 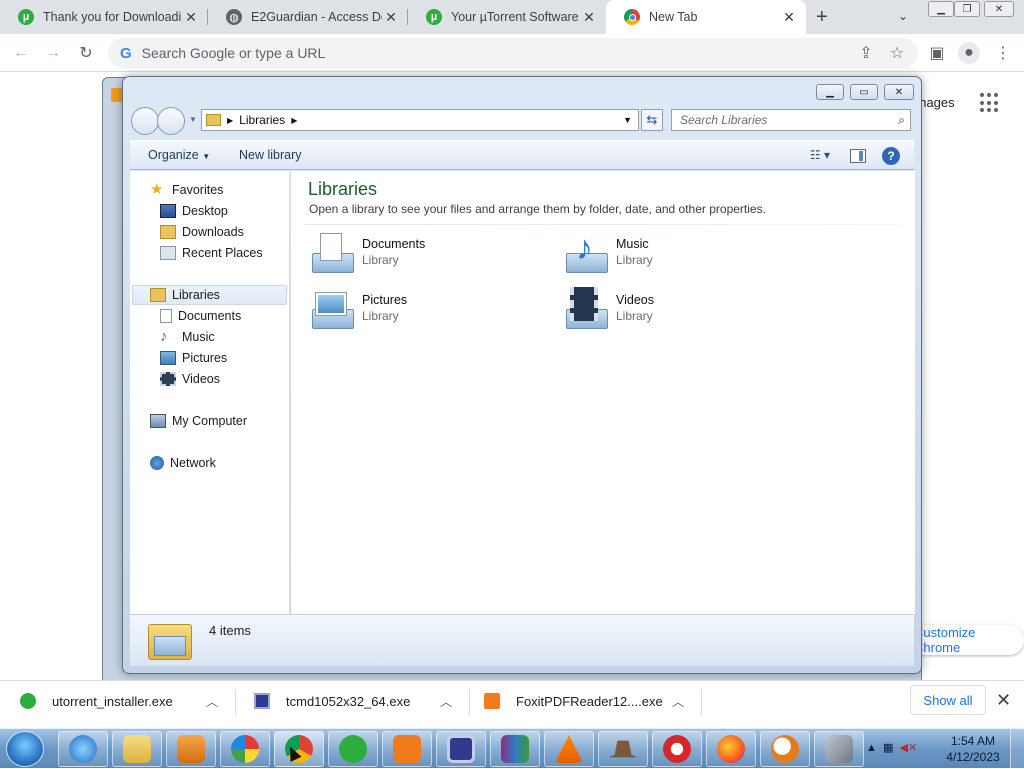 What do you see at coordinates (83, 749) in the screenshot?
I see `taskbar-ie-icon` at bounding box center [83, 749].